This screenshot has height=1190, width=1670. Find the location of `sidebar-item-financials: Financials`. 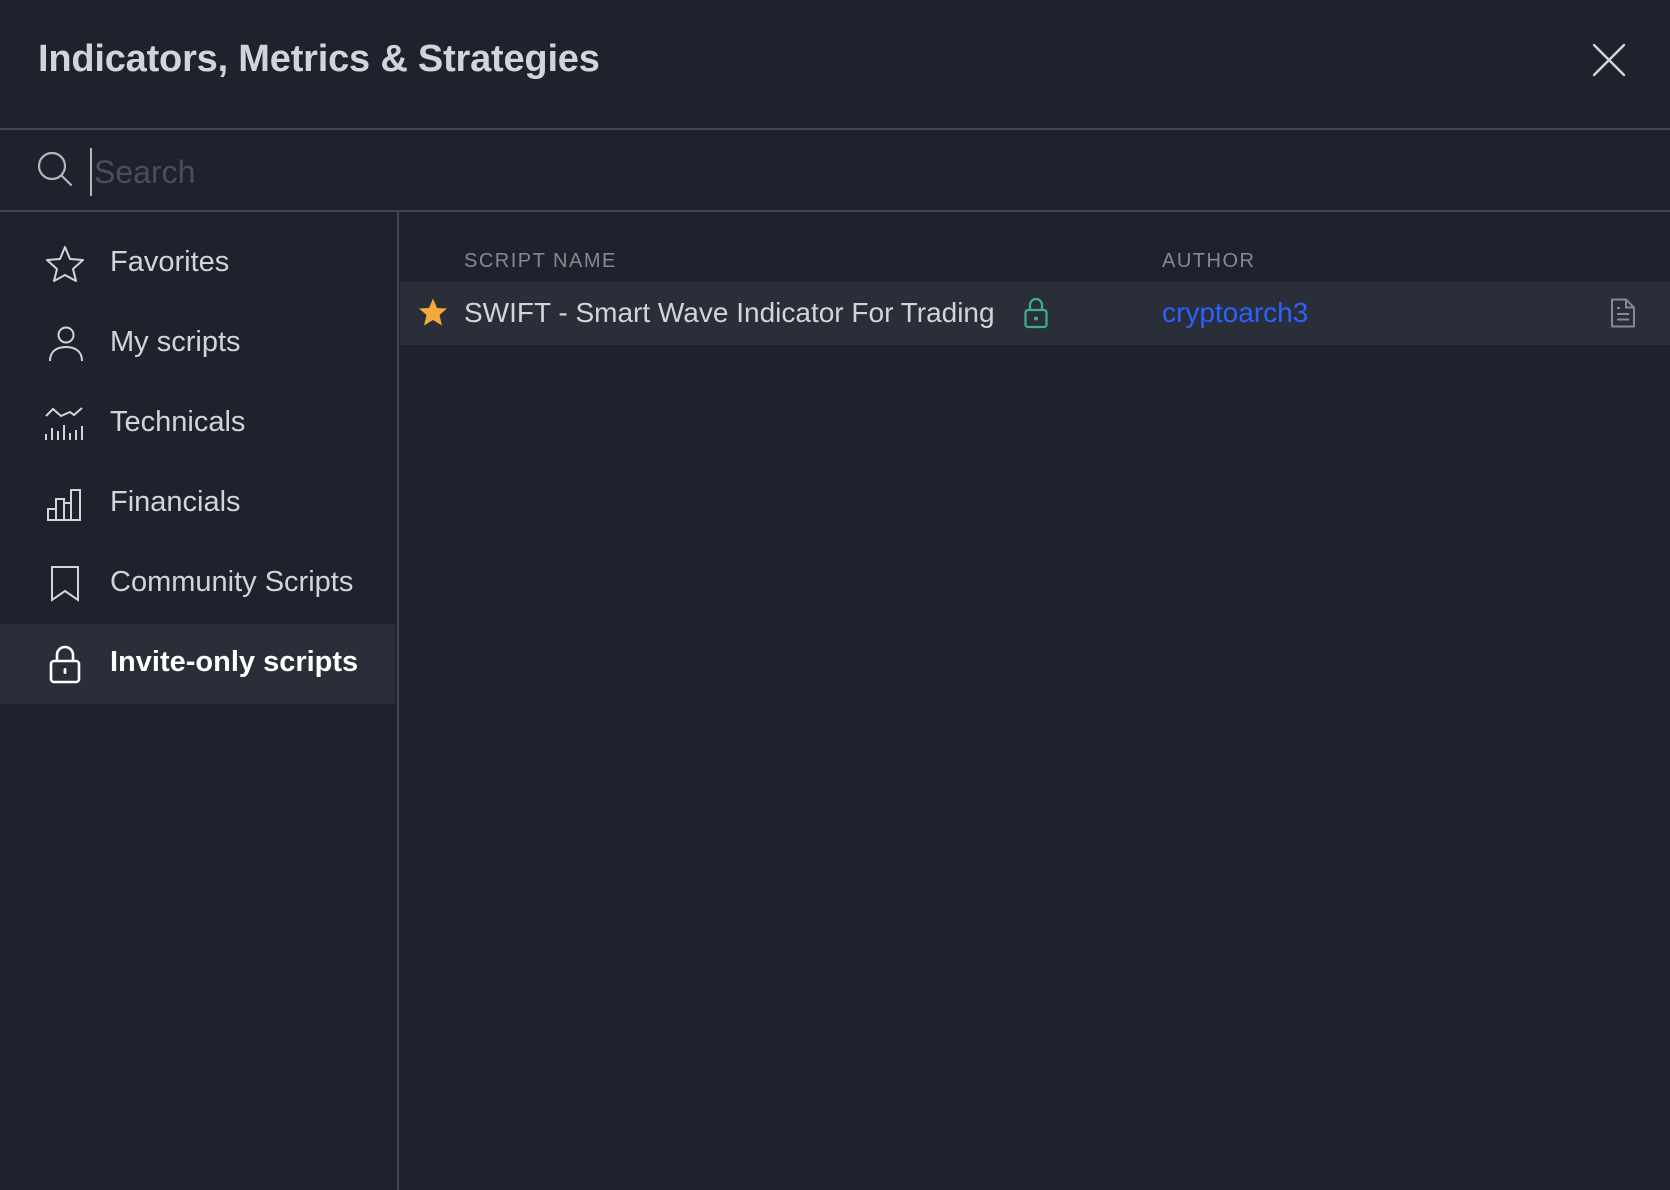

sidebar-item-financials: Financials is located at coordinates (197, 504).